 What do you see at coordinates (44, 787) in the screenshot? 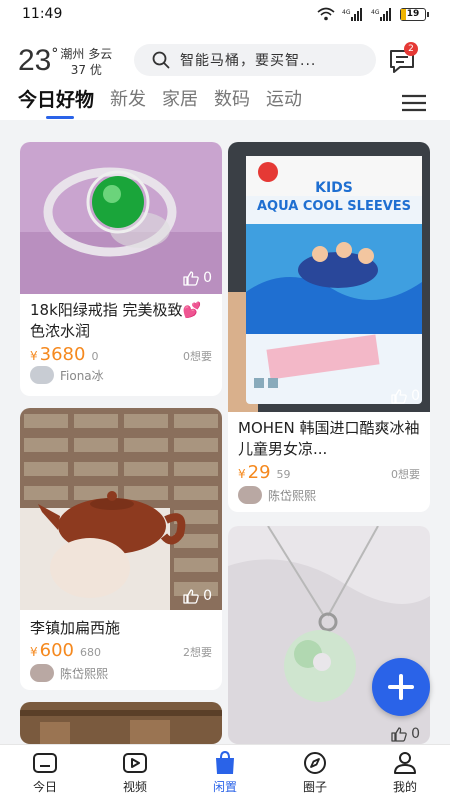
I see `nav-label: 今日` at bounding box center [44, 787].